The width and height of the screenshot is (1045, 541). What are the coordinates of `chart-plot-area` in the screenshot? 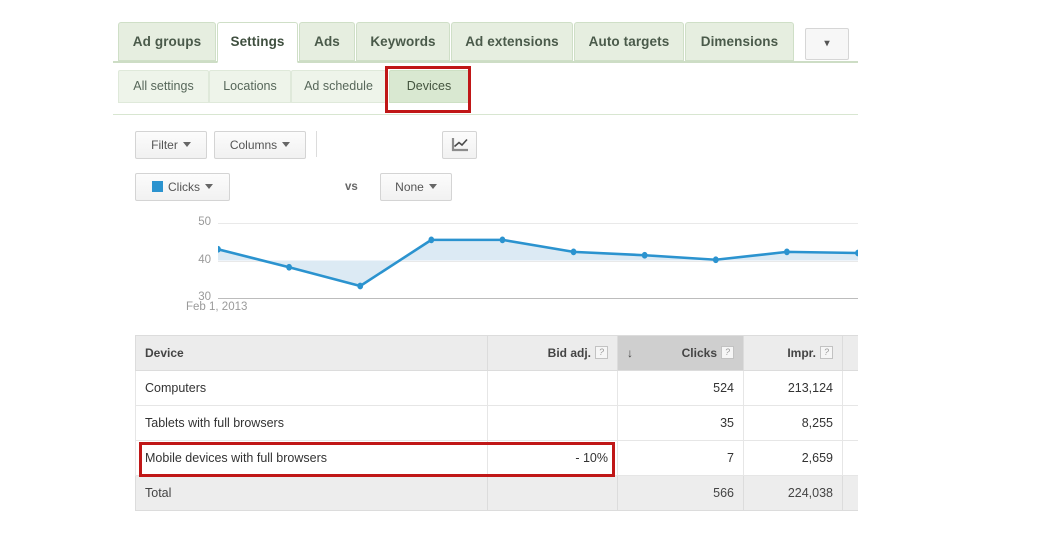 It's located at (538, 263).